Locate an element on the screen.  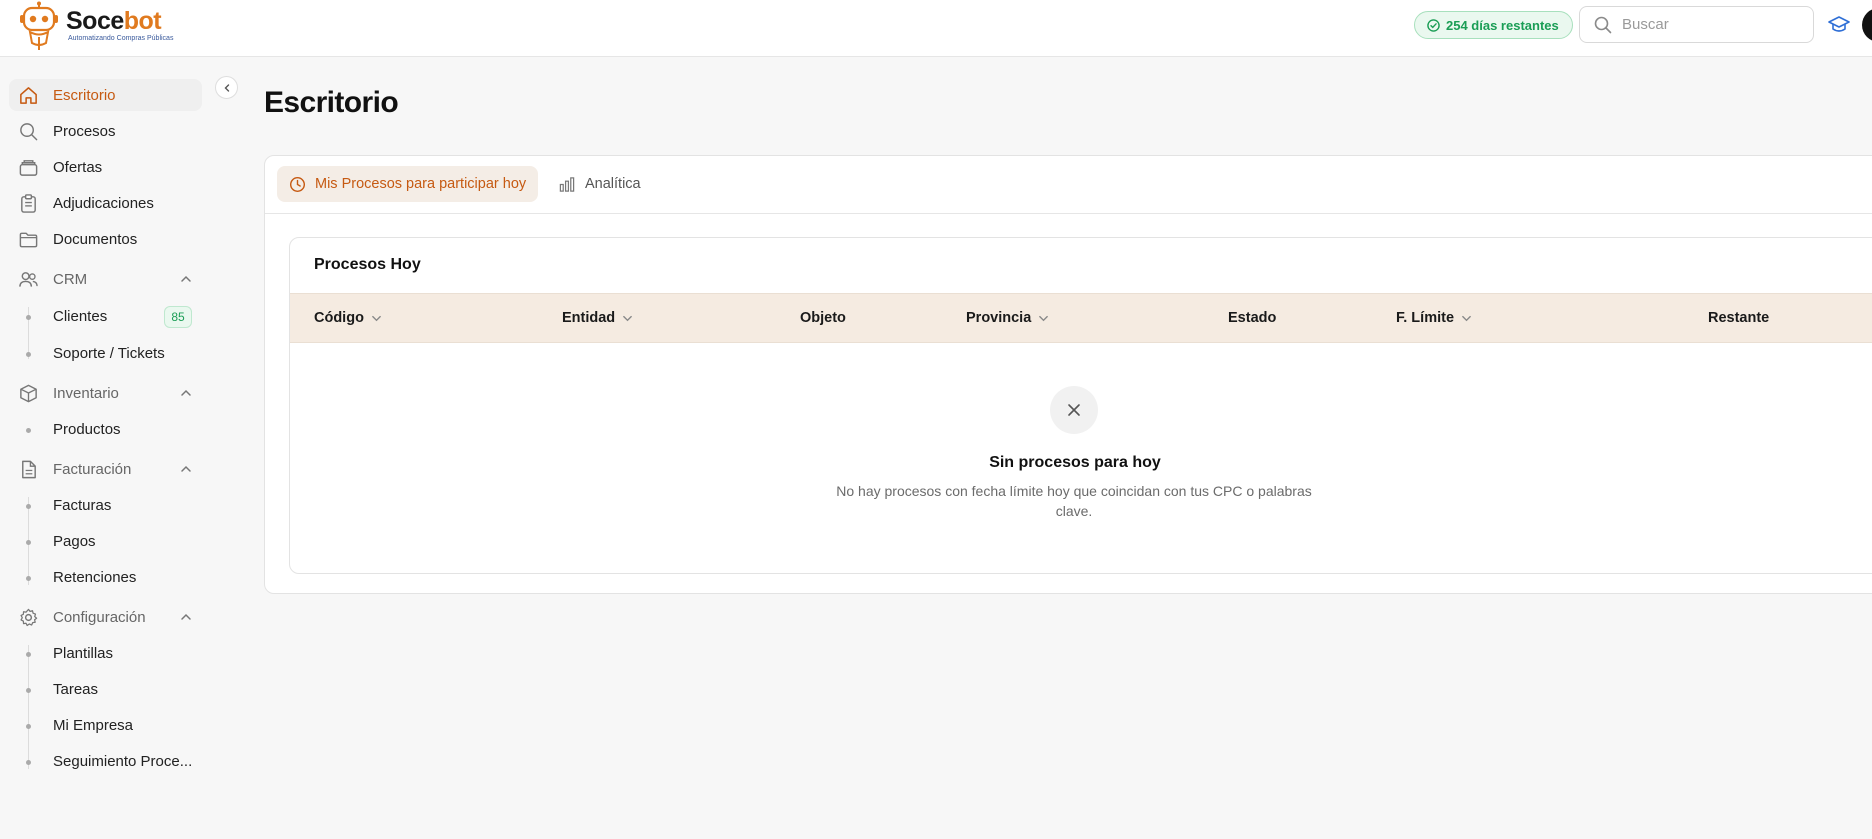
column-fecha-limite: F. Límite is located at coordinates (1434, 318).